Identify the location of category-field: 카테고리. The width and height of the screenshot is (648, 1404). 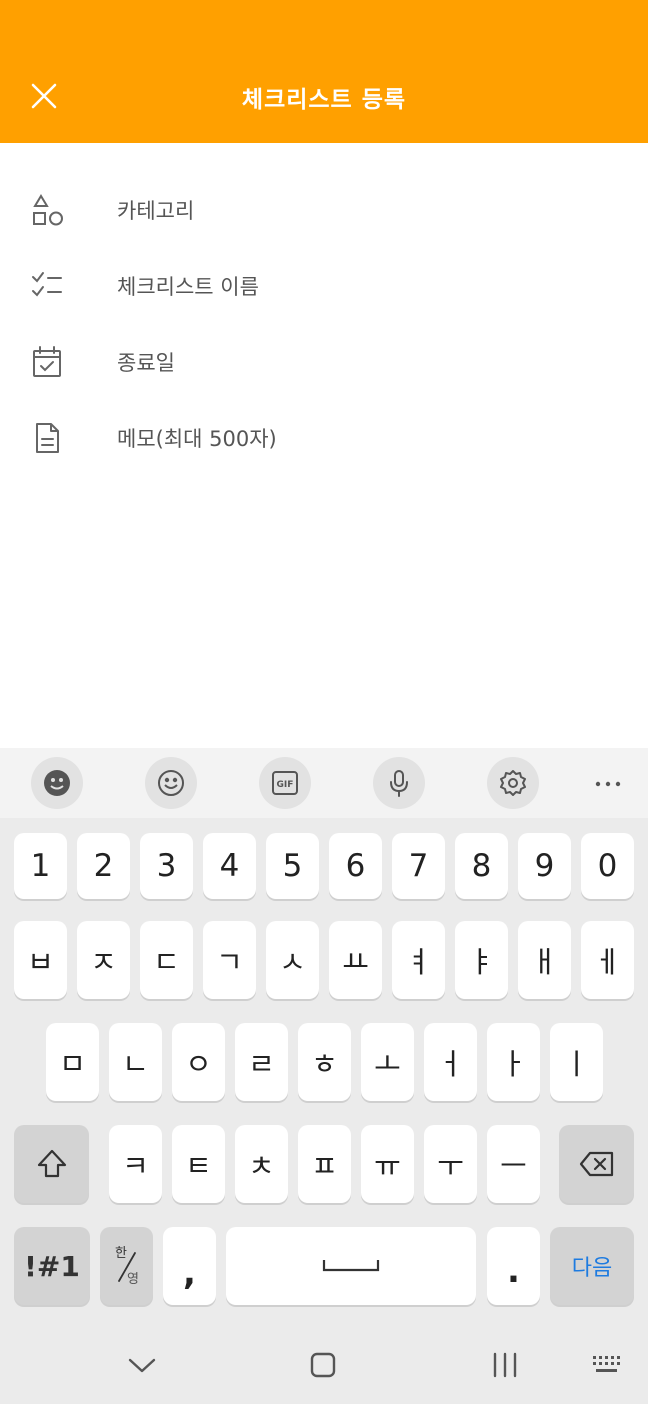
(324, 210).